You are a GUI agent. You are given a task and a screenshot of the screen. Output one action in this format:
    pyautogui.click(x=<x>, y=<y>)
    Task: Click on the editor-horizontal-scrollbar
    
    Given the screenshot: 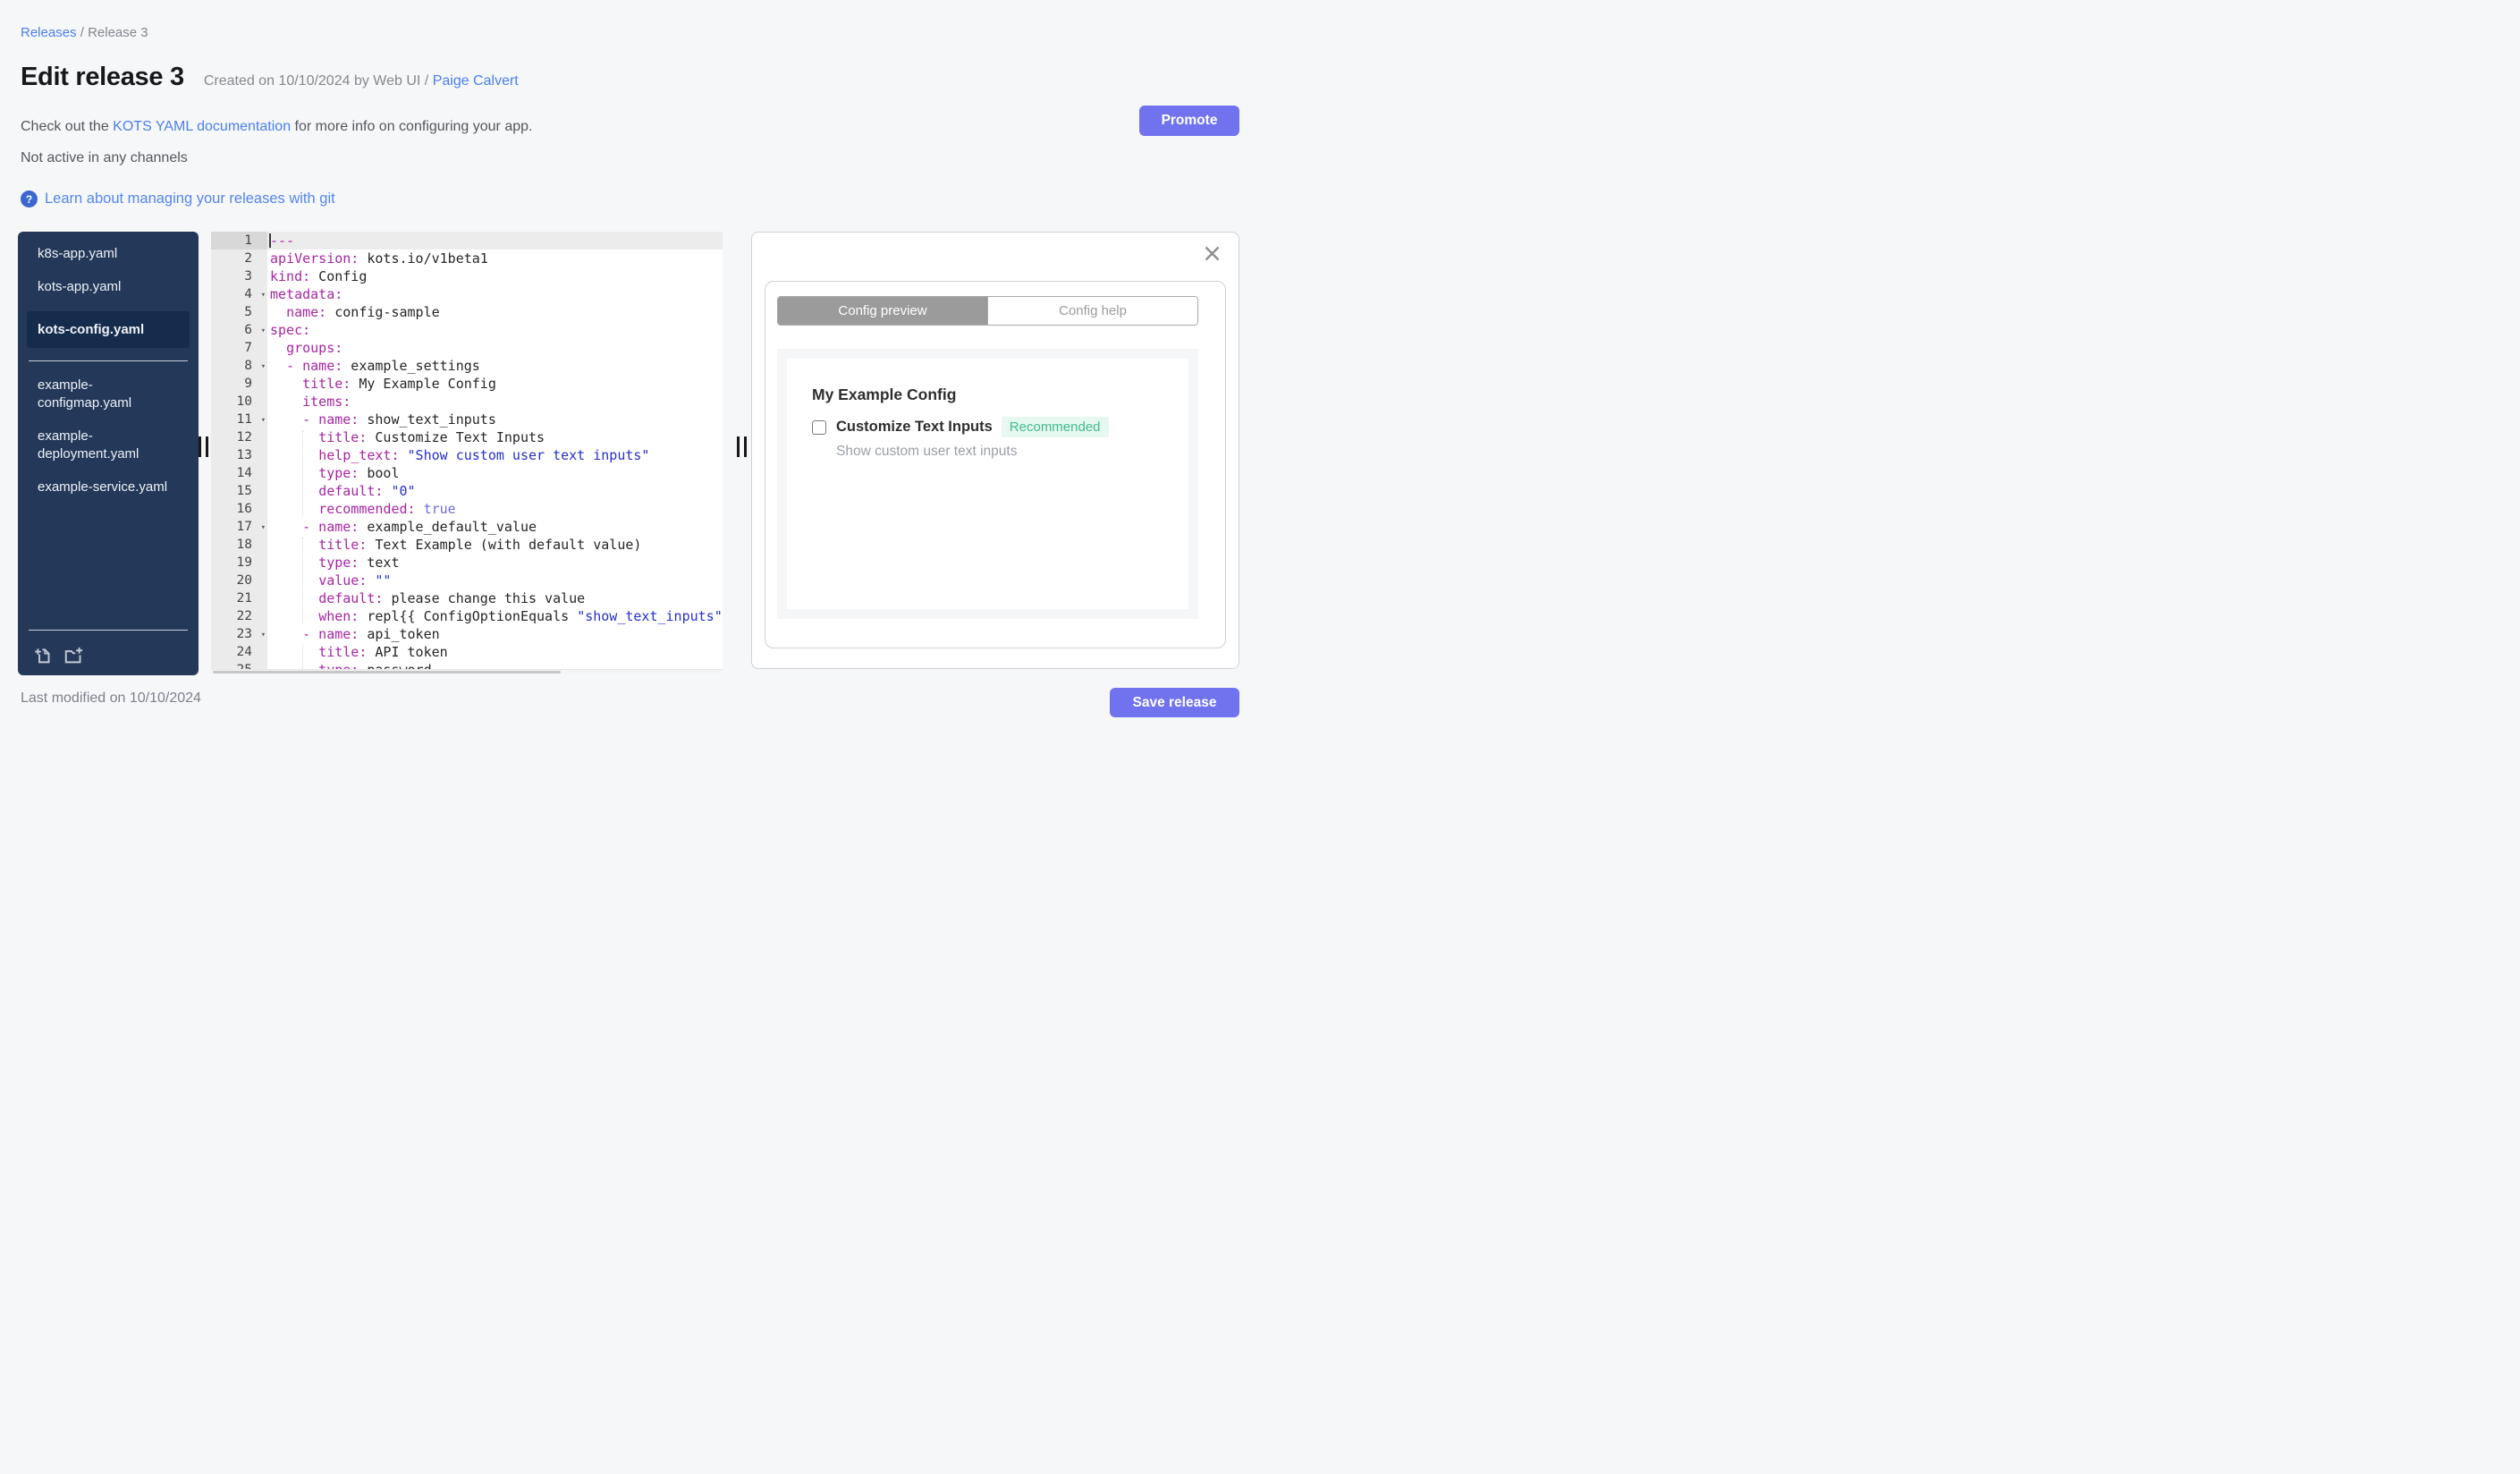 What is the action you would take?
    pyautogui.click(x=467, y=671)
    